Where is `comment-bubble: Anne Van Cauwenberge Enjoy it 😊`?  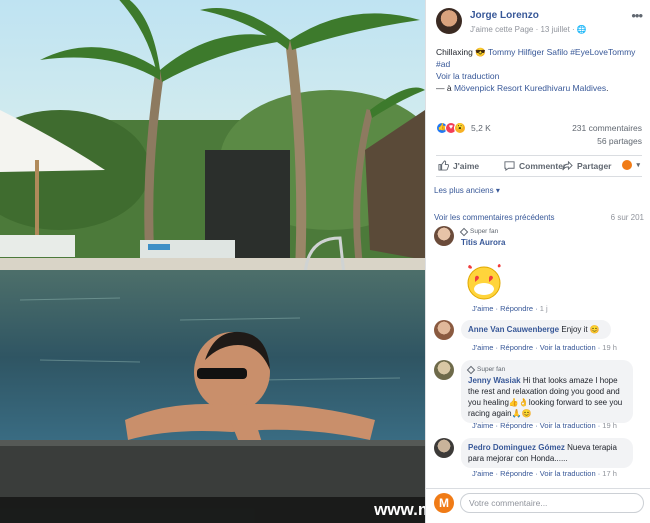
comment-bubble: Anne Van Cauwenberge Enjoy it 😊 is located at coordinates (536, 329).